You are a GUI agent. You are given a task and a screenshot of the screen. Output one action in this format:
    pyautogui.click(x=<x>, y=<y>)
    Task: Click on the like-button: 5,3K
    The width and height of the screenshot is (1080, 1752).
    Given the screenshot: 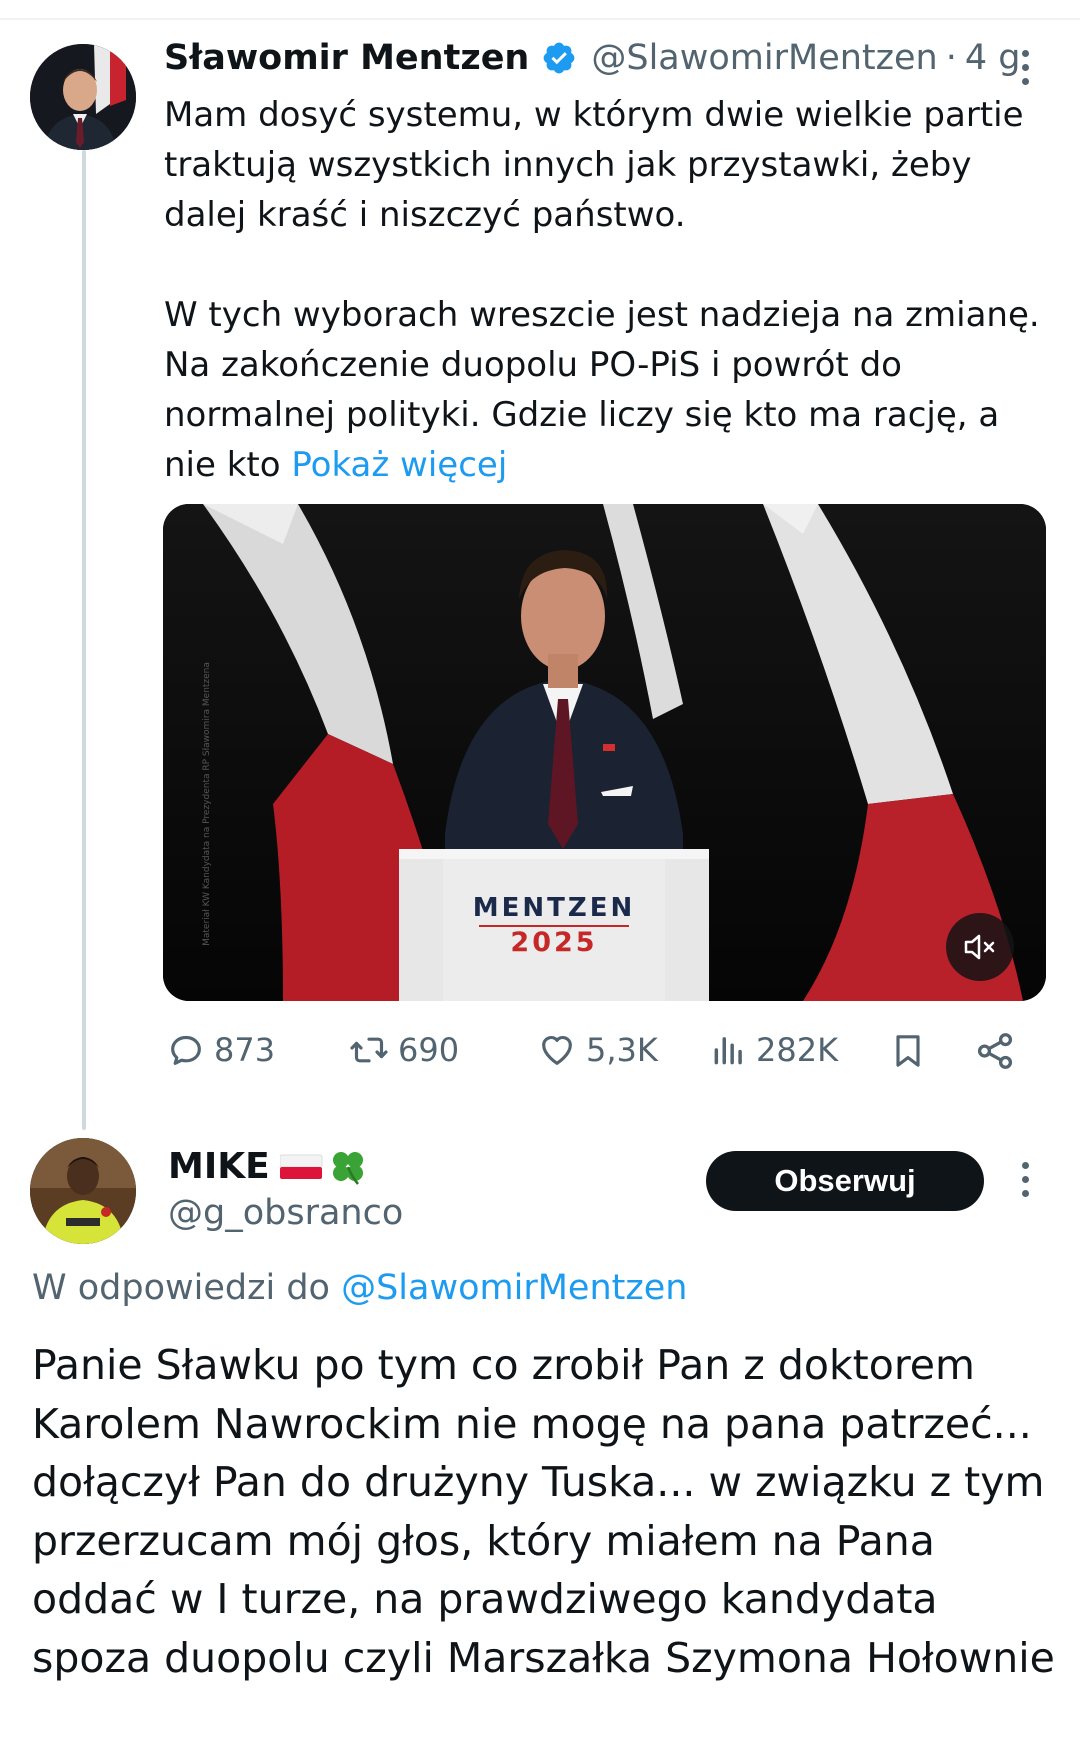 What is the action you would take?
    pyautogui.click(x=597, y=1050)
    